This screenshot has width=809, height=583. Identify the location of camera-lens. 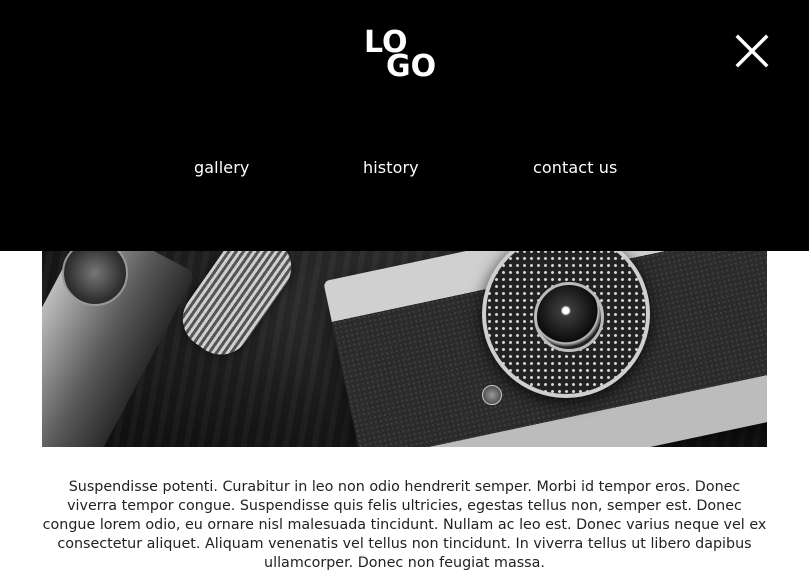
(569, 317).